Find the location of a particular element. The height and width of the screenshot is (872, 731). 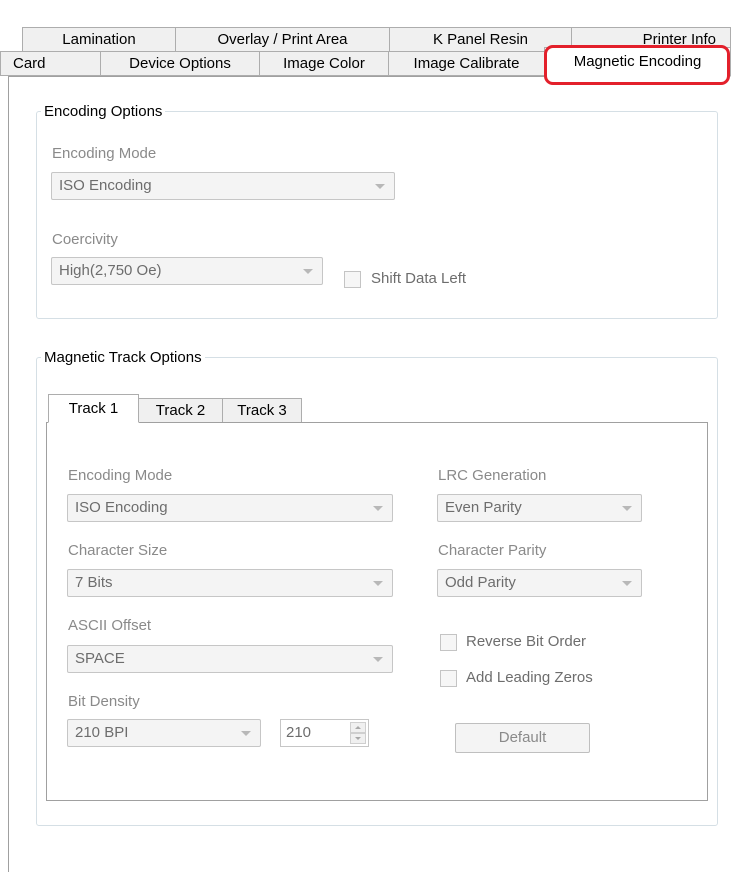

character-parity-value: Odd Parity is located at coordinates (480, 582).